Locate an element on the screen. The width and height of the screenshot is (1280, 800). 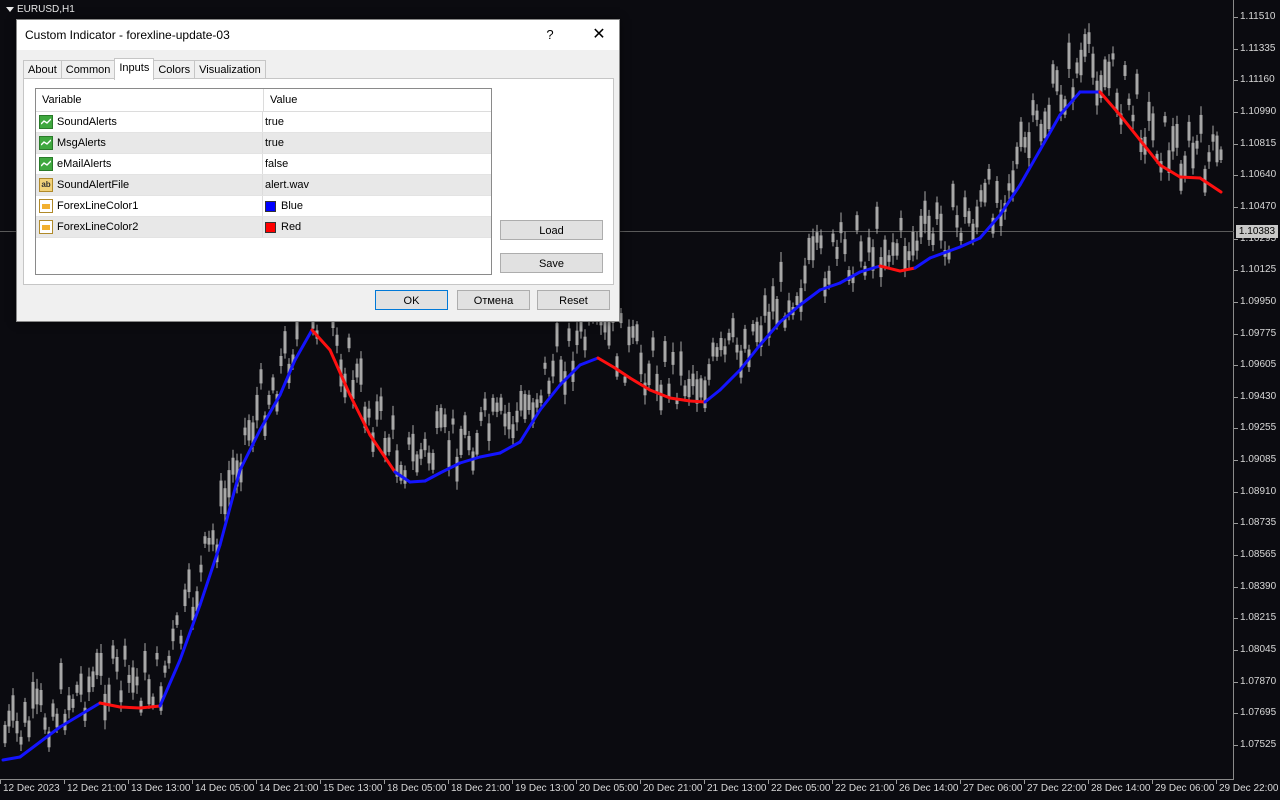
price-tick: 1.09950 is located at coordinates (1255, 301).